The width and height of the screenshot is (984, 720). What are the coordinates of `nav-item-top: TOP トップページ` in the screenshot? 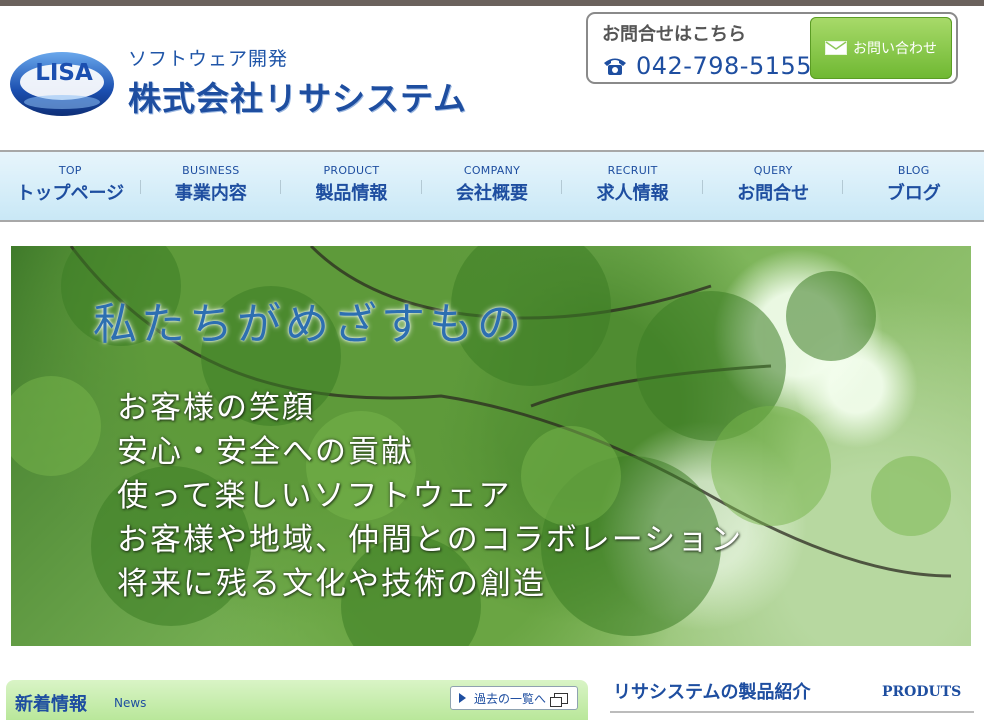 It's located at (70, 186).